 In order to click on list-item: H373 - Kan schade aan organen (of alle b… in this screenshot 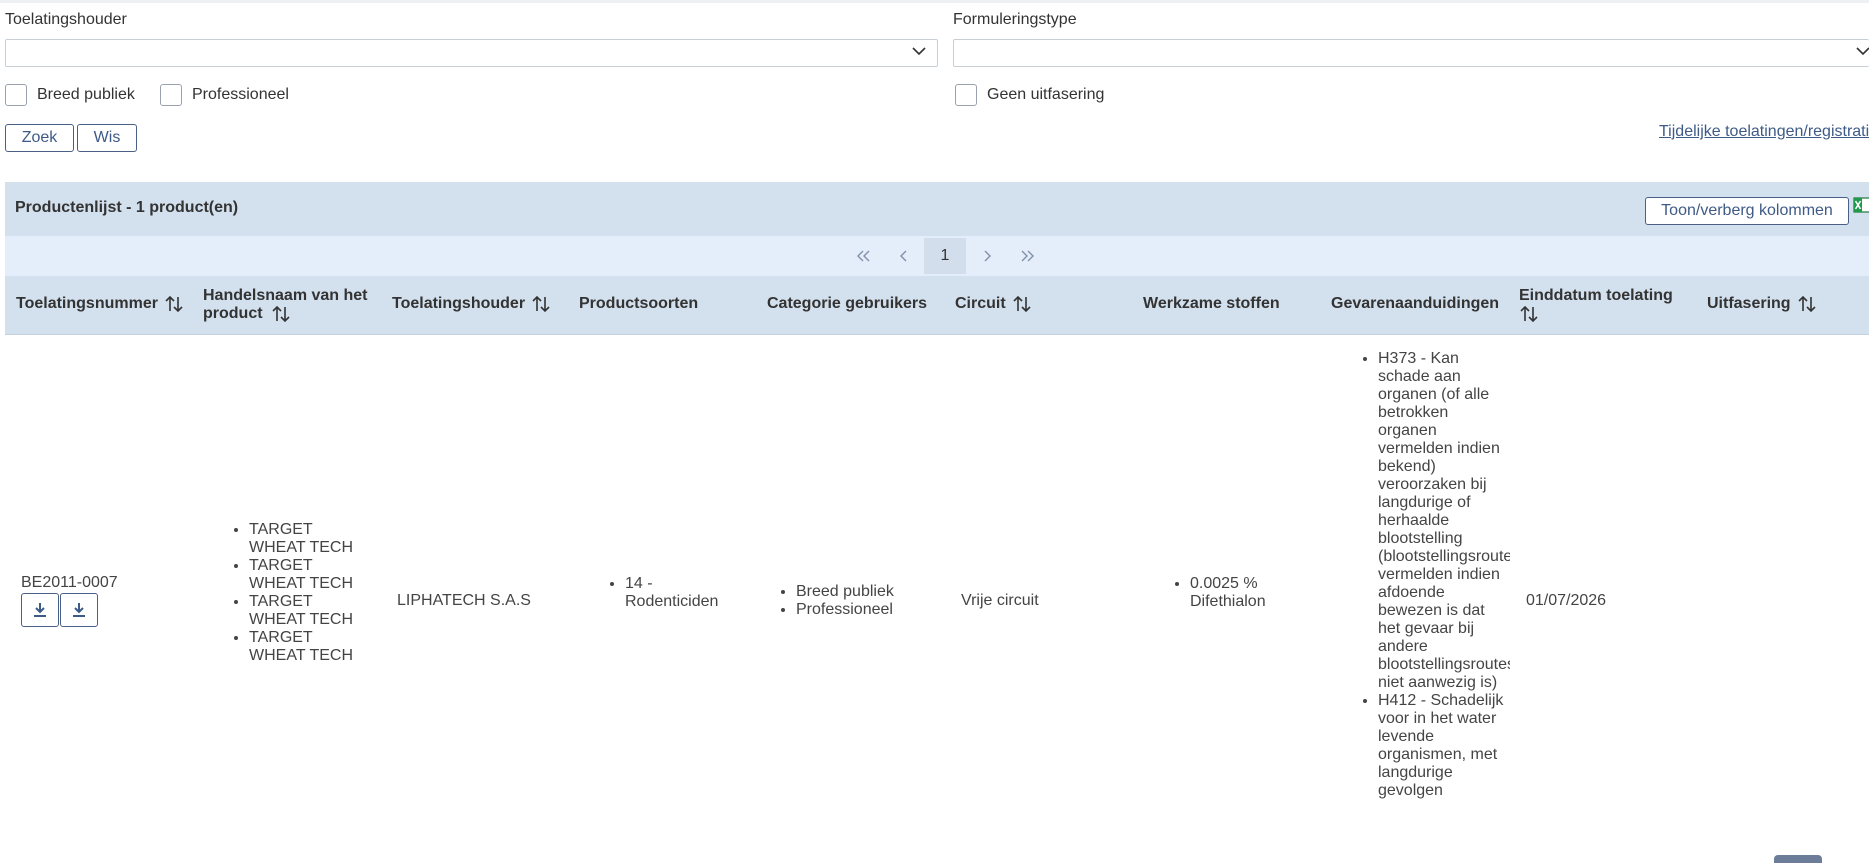, I will do `click(1444, 521)`.